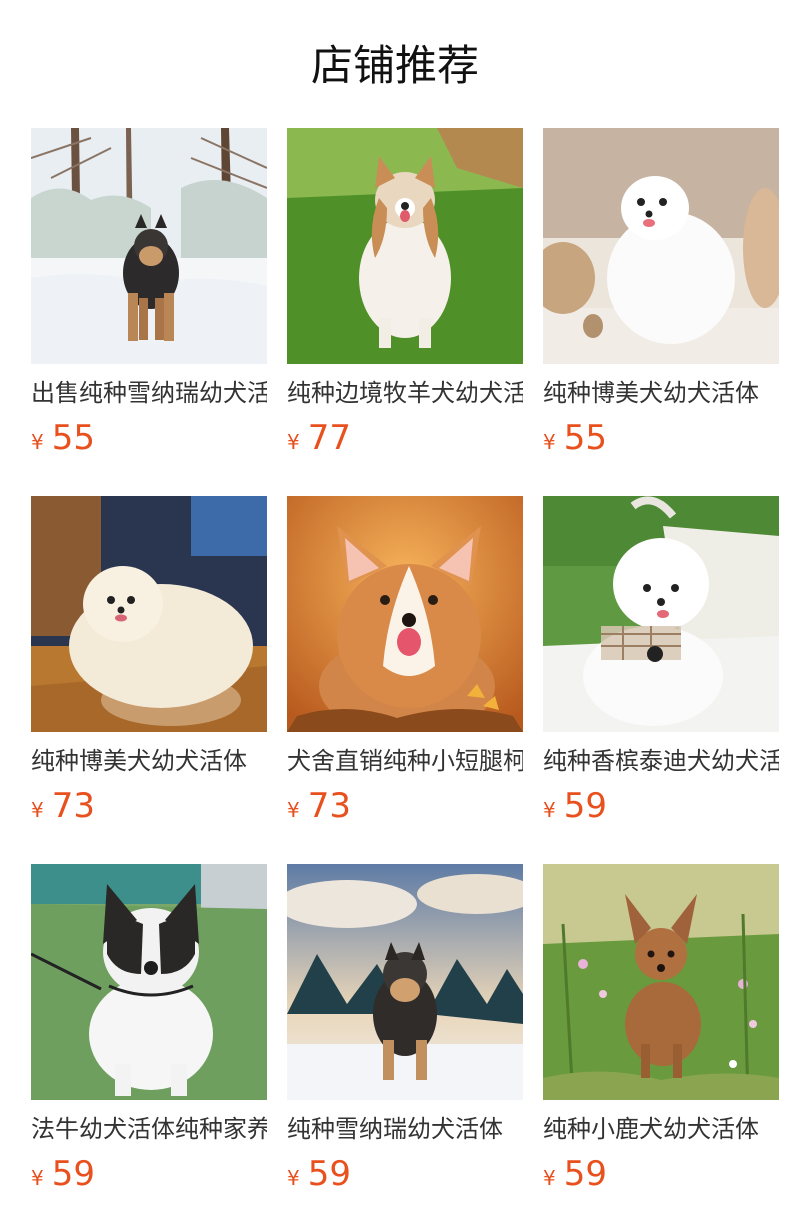 Image resolution: width=790 pixels, height=1232 pixels. I want to click on product-card: 纯种雪纳瑞幼犬活体 ¥ 59, so click(405, 1048).